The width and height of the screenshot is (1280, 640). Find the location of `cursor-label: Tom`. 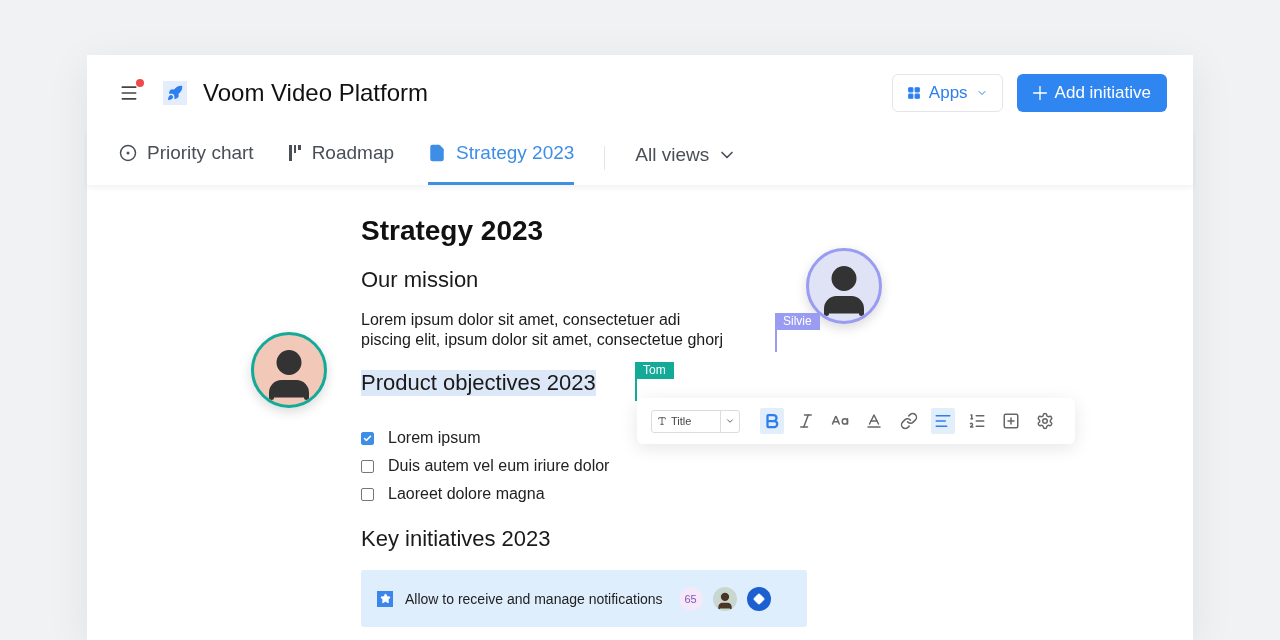

cursor-label: Tom is located at coordinates (654, 370).